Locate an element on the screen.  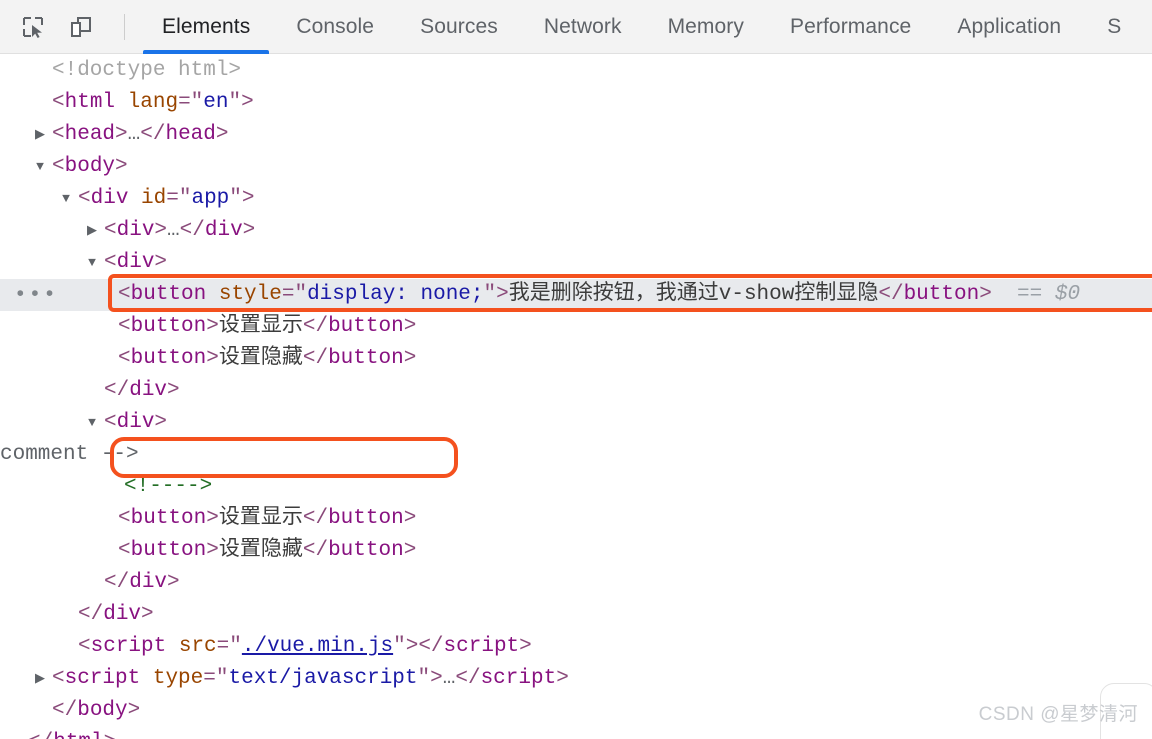
tag-name: head is located at coordinates (90, 134).